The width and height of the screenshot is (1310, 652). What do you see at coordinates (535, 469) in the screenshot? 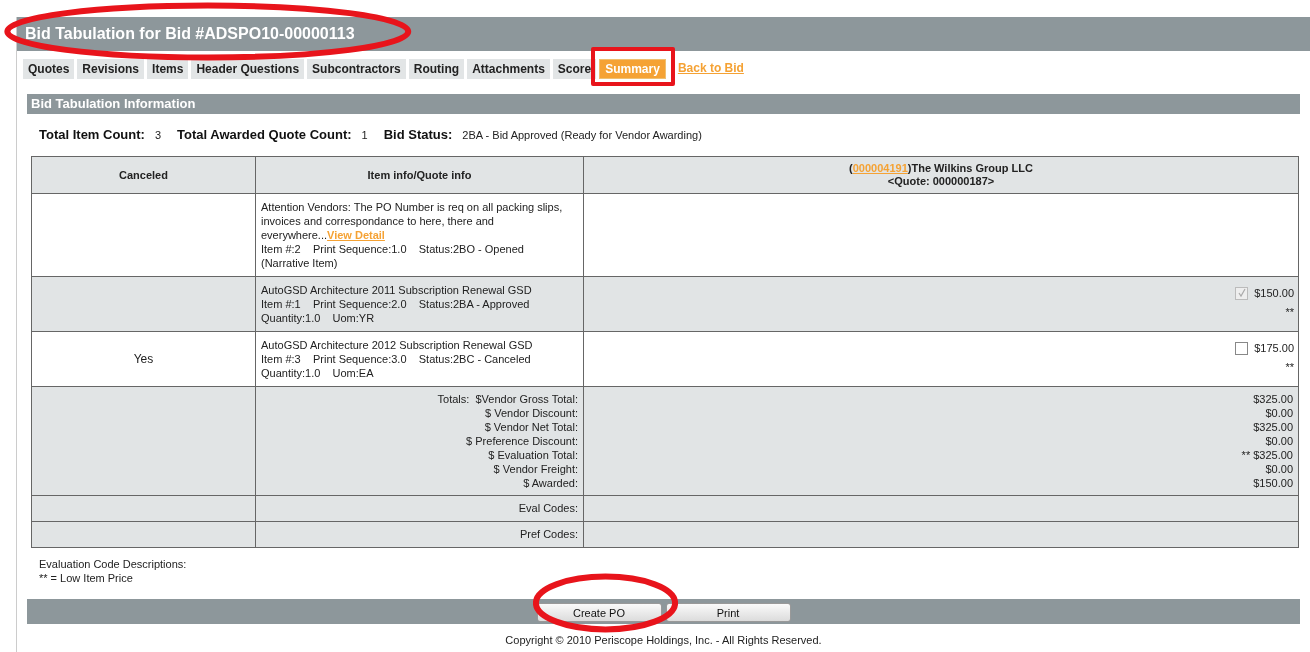
I see `total-label: $ Vendor Freight:` at bounding box center [535, 469].